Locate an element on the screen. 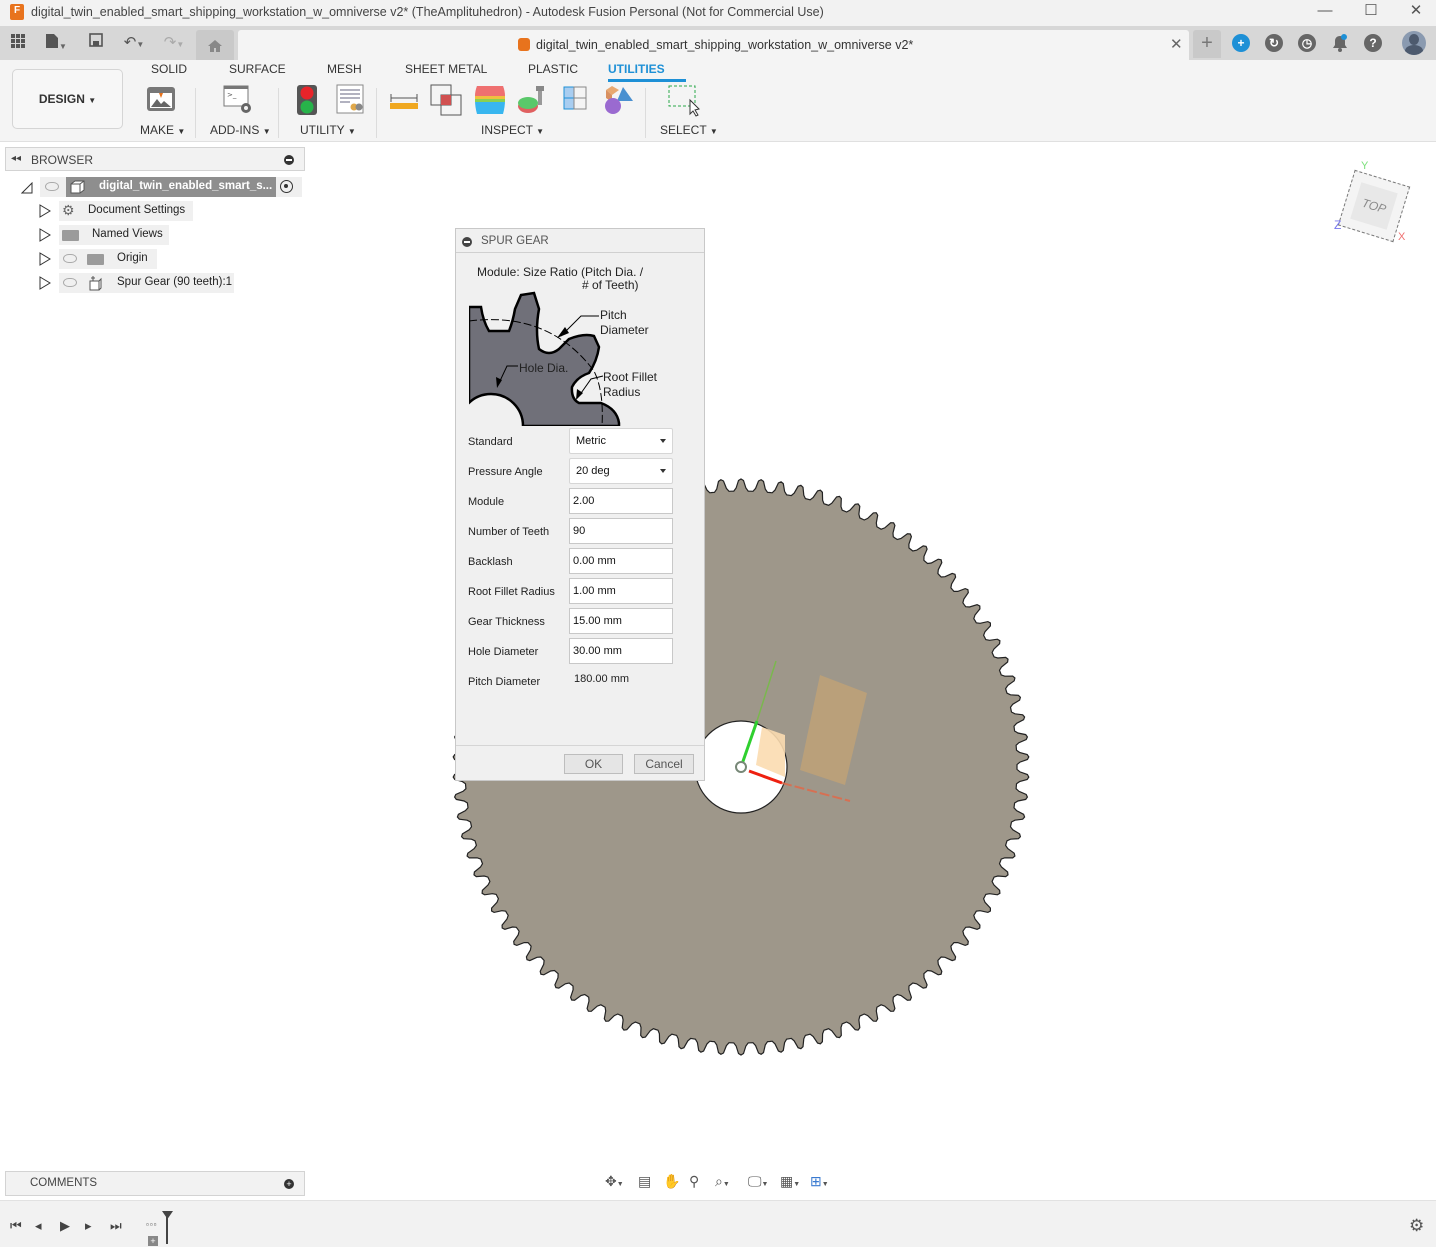 The height and width of the screenshot is (1247, 1436). expand-document-settings-toggle is located at coordinates (45, 213).